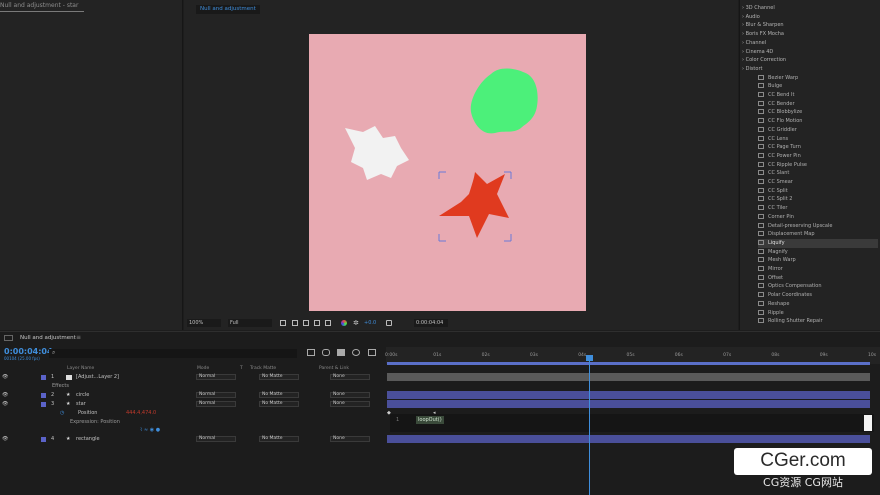 The width and height of the screenshot is (880, 495). I want to click on effect-item: Reshape, so click(818, 304).